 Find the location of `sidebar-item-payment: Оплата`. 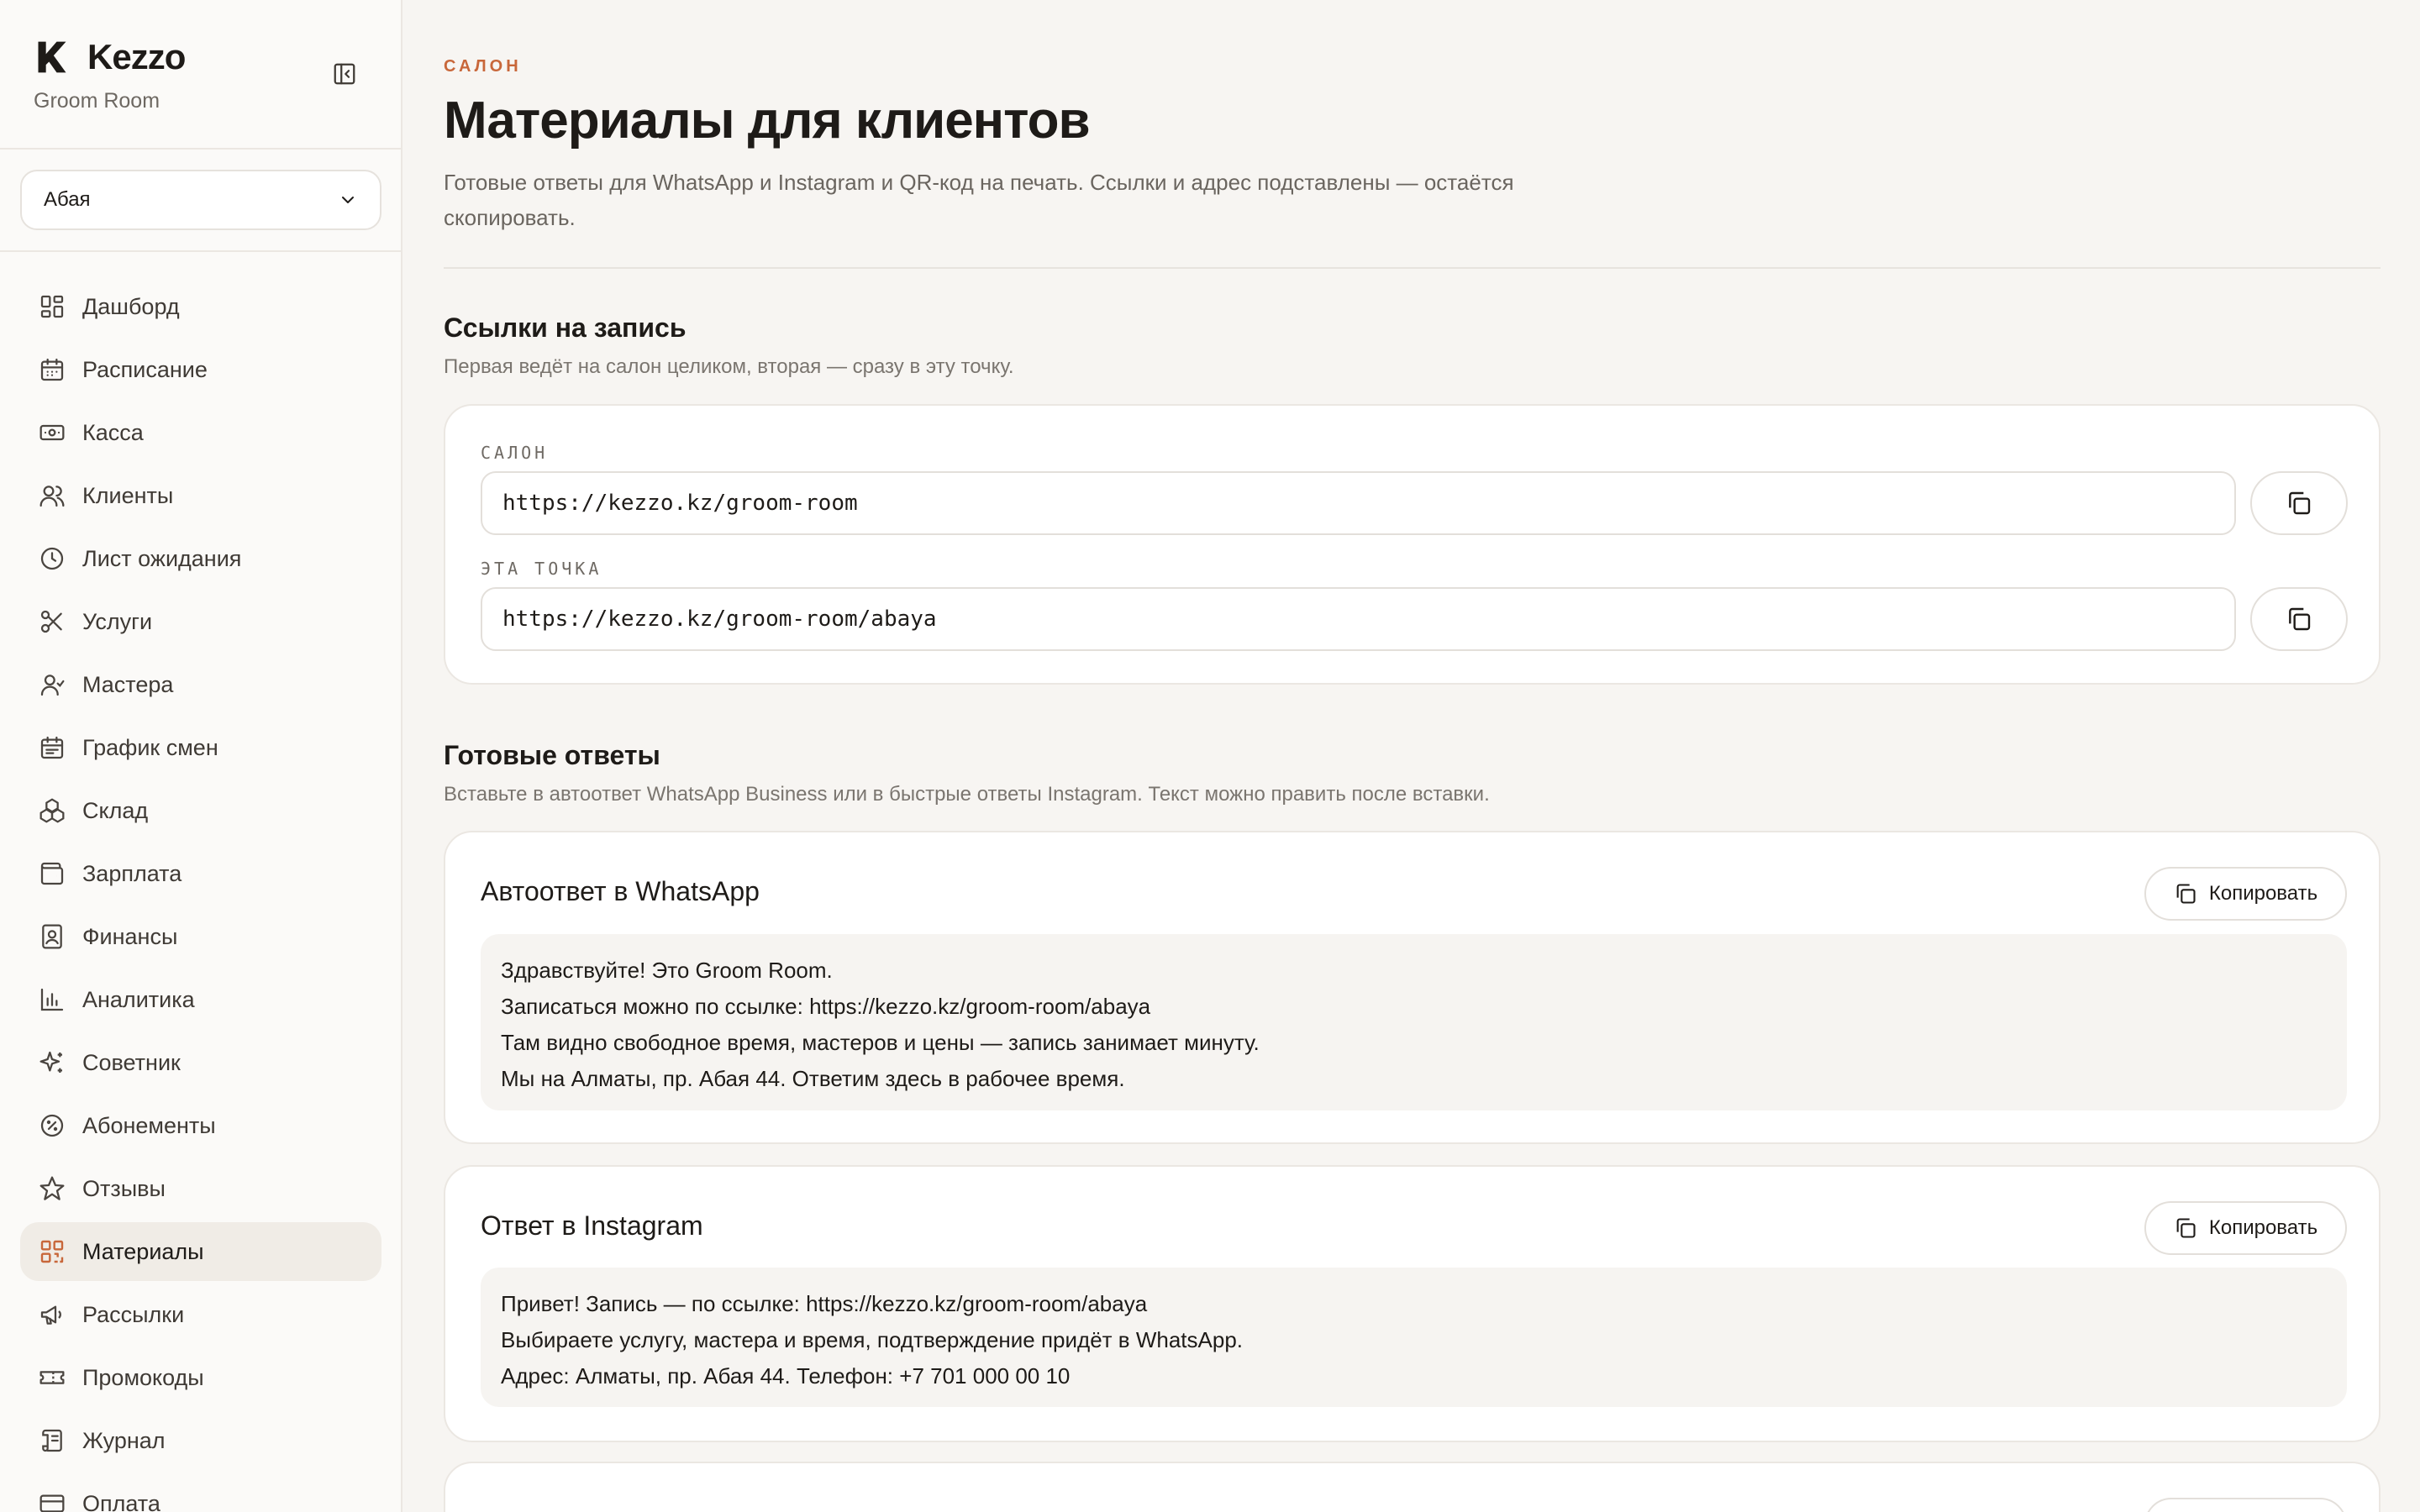

sidebar-item-payment: Оплата is located at coordinates (200, 1493).